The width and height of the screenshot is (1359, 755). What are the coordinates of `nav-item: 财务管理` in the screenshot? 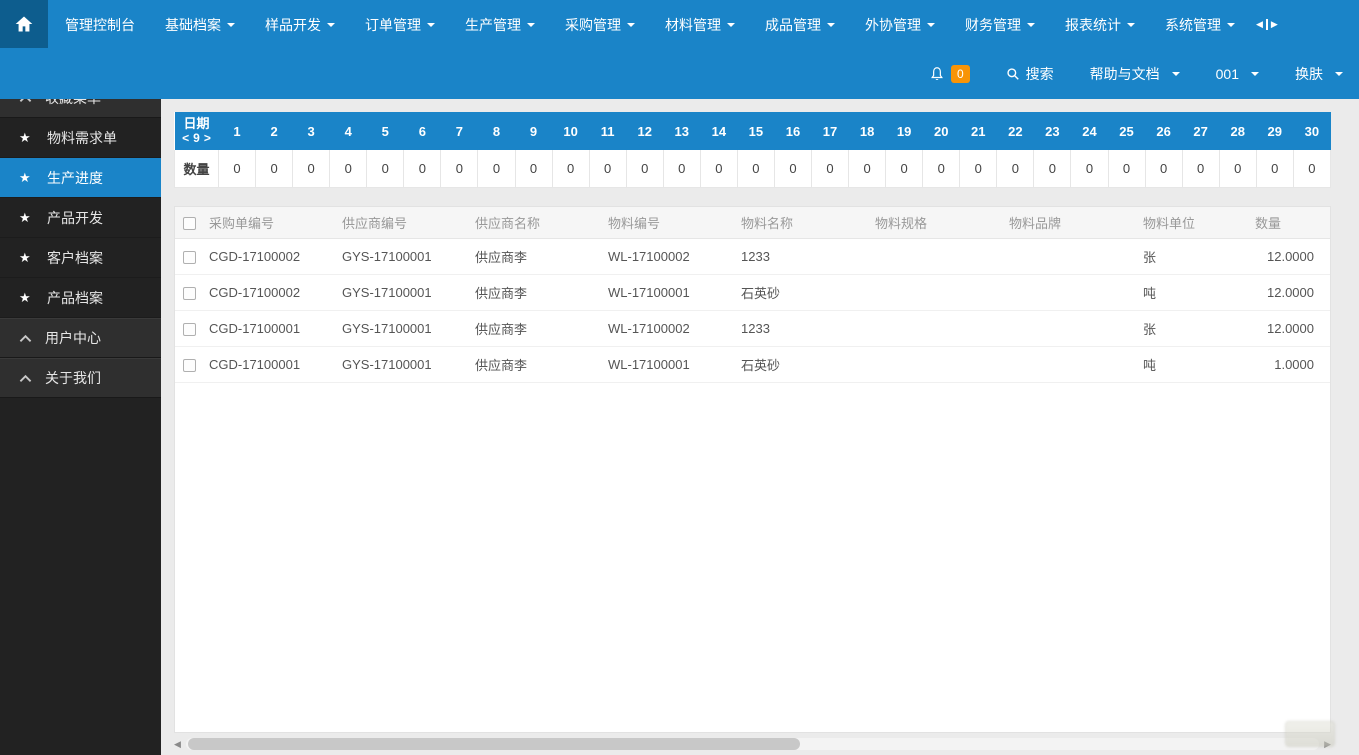 It's located at (1000, 24).